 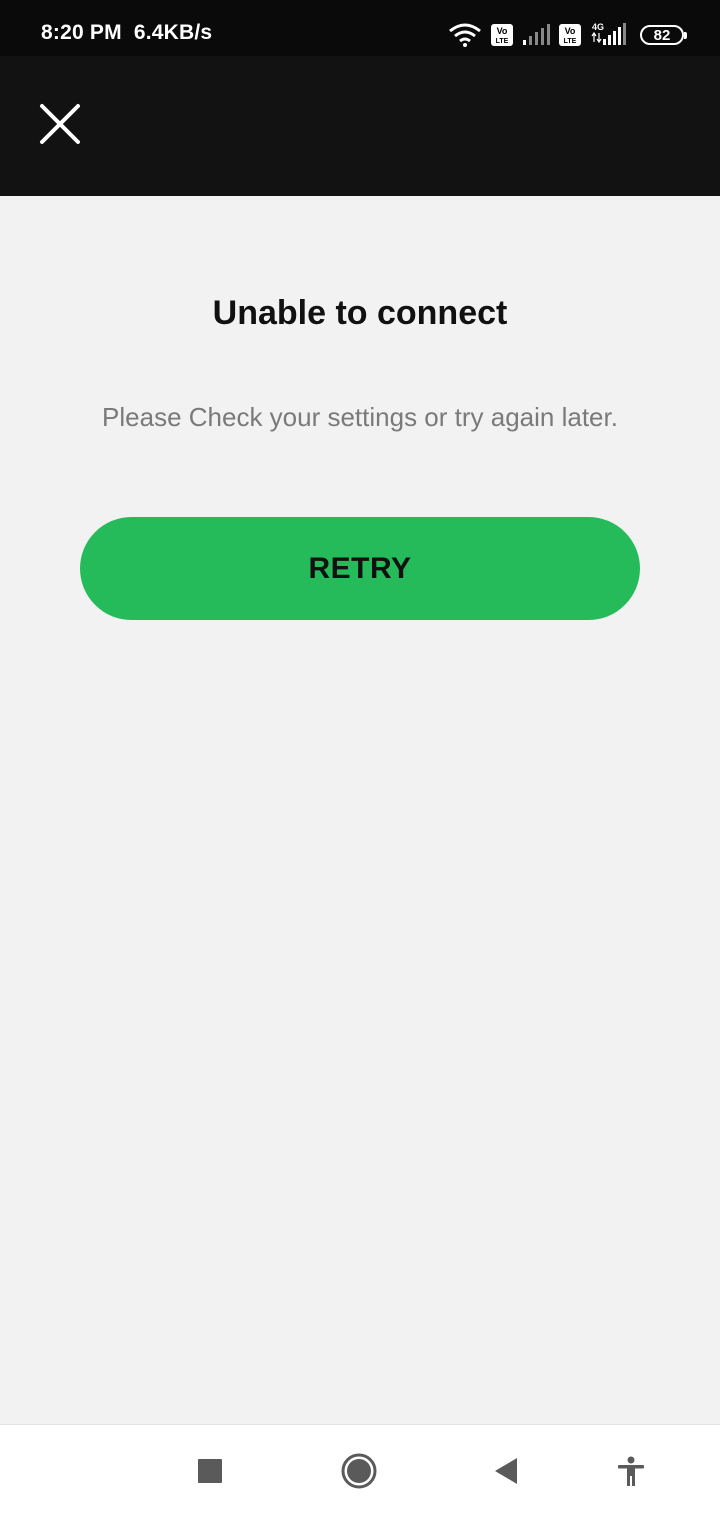 What do you see at coordinates (126, 33) in the screenshot?
I see `status-time-speed: 8:20 PM 6.4KB/s` at bounding box center [126, 33].